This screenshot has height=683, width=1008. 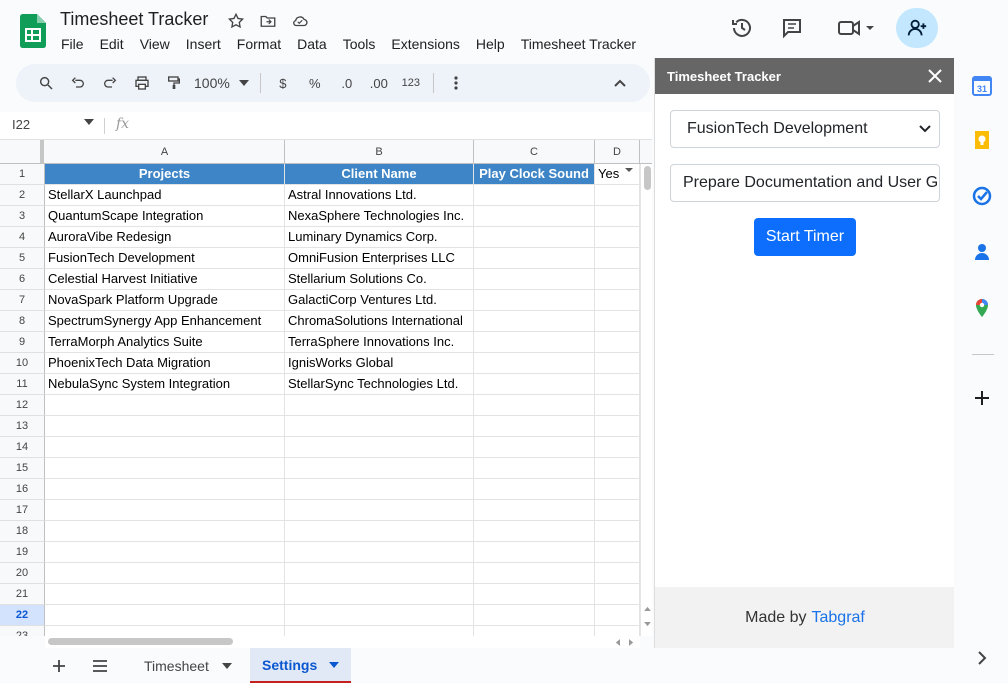 I want to click on row-header: 18, so click(x=22, y=531).